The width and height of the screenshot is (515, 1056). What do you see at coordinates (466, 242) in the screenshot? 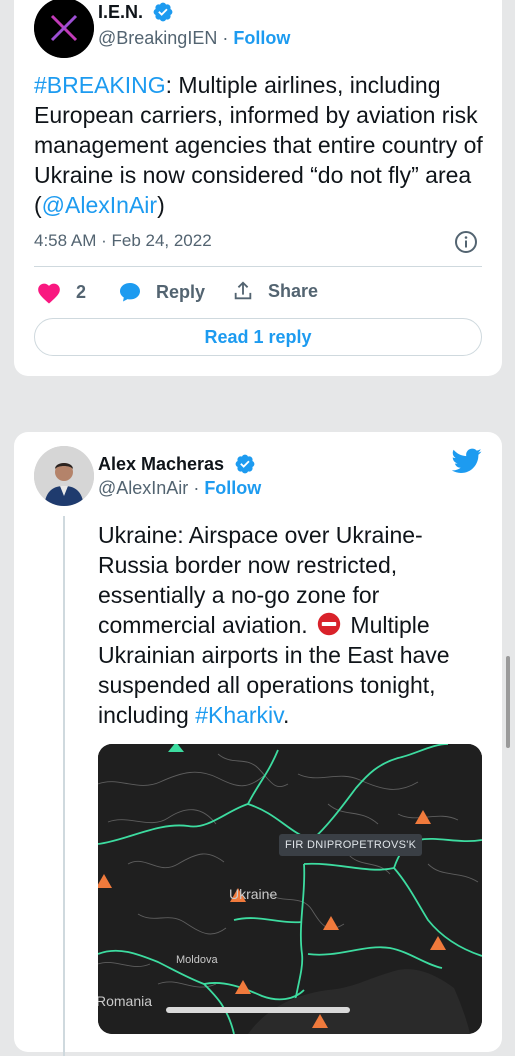
I see `info-icon` at bounding box center [466, 242].